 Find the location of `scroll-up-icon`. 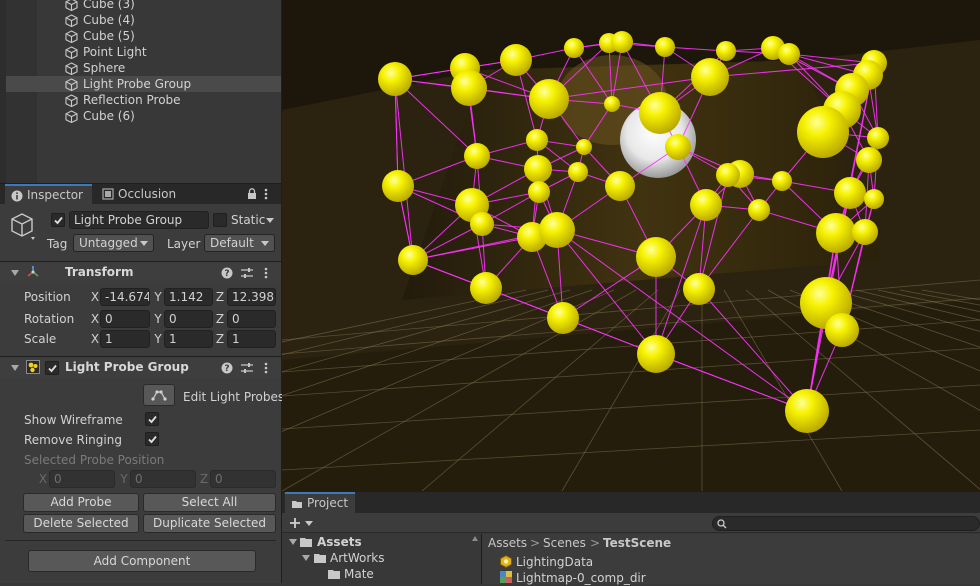

scroll-up-icon is located at coordinates (475, 538).